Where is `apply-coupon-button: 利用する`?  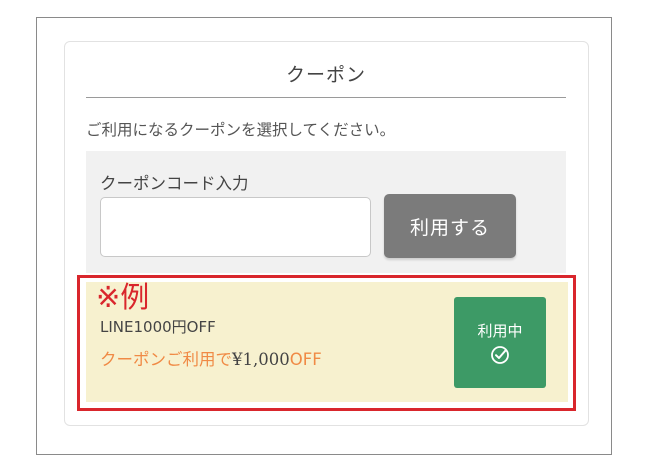
apply-coupon-button: 利用する is located at coordinates (450, 226).